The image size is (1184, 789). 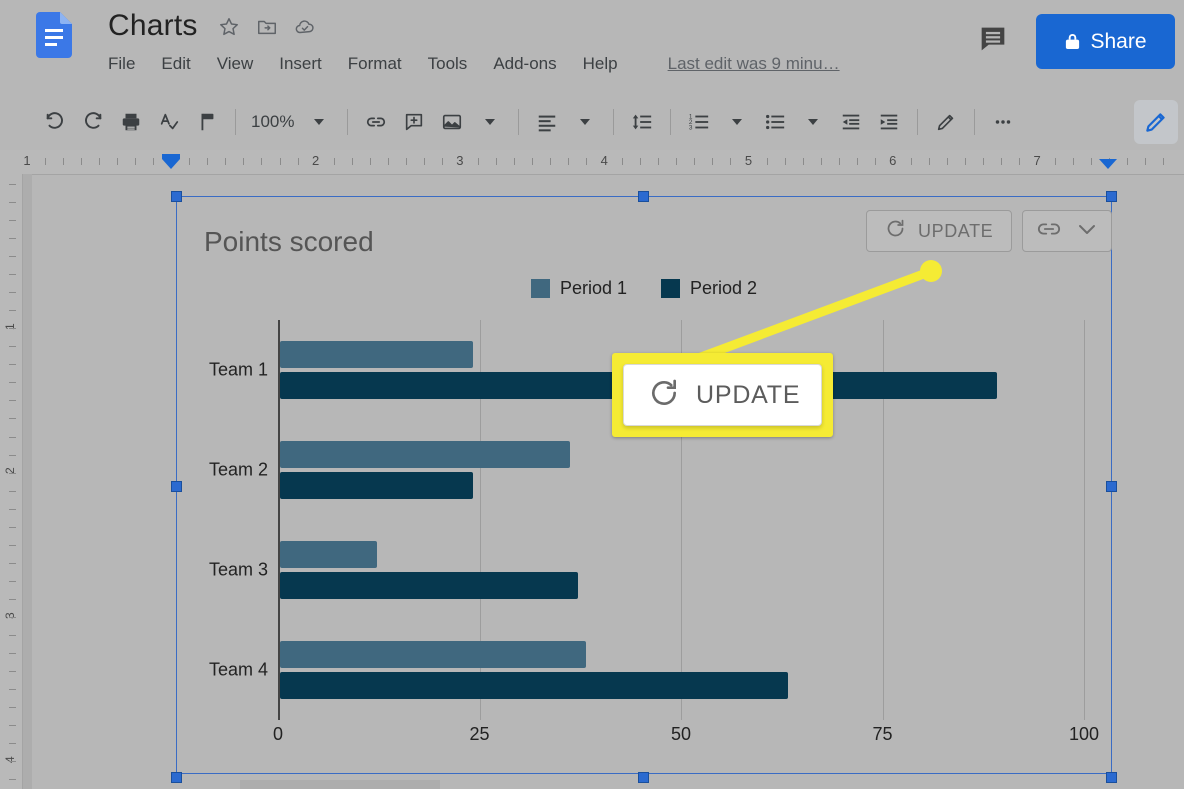 I want to click on selection-handle-w, so click(x=176, y=486).